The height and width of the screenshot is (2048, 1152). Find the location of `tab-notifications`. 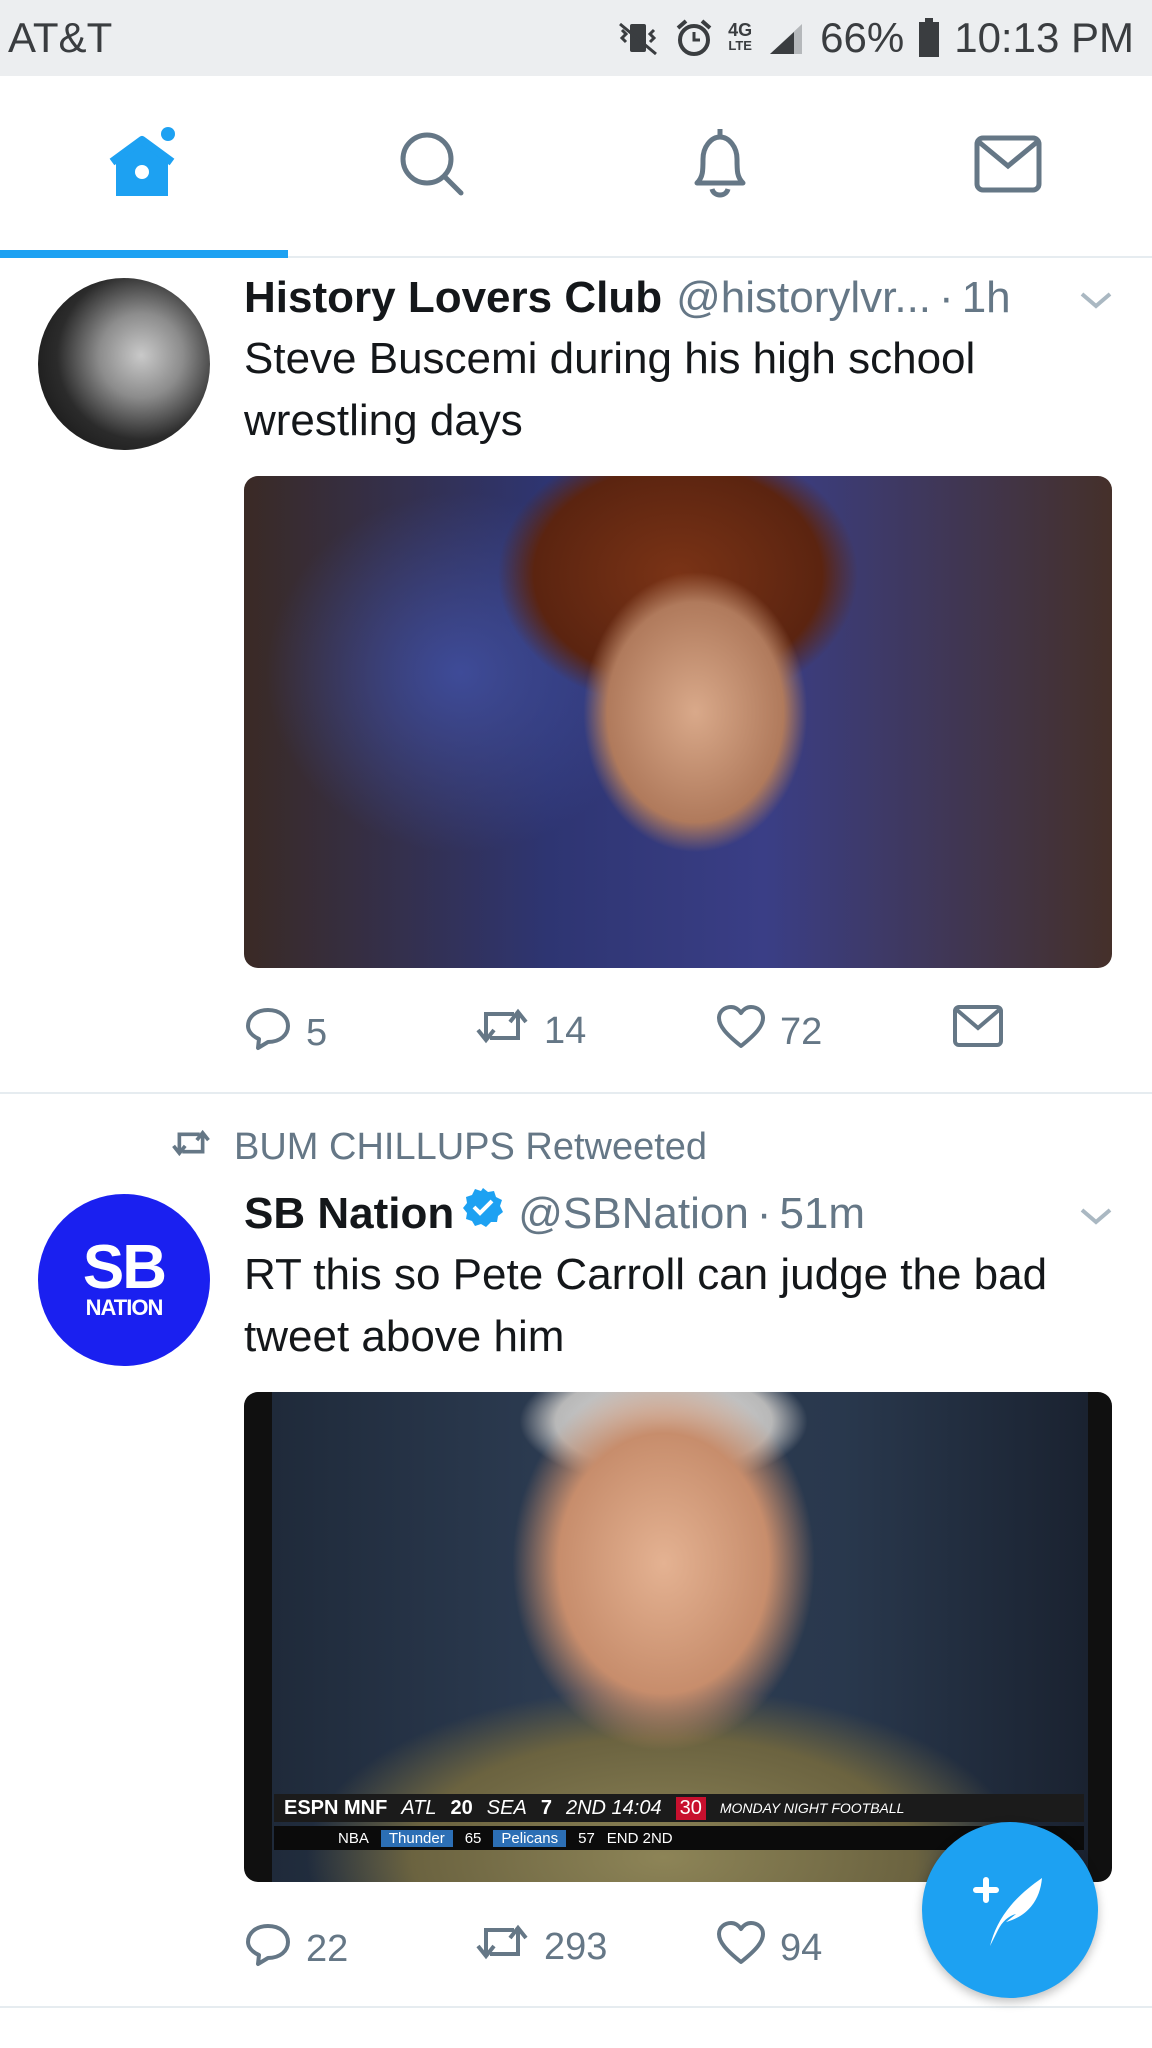

tab-notifications is located at coordinates (720, 166).